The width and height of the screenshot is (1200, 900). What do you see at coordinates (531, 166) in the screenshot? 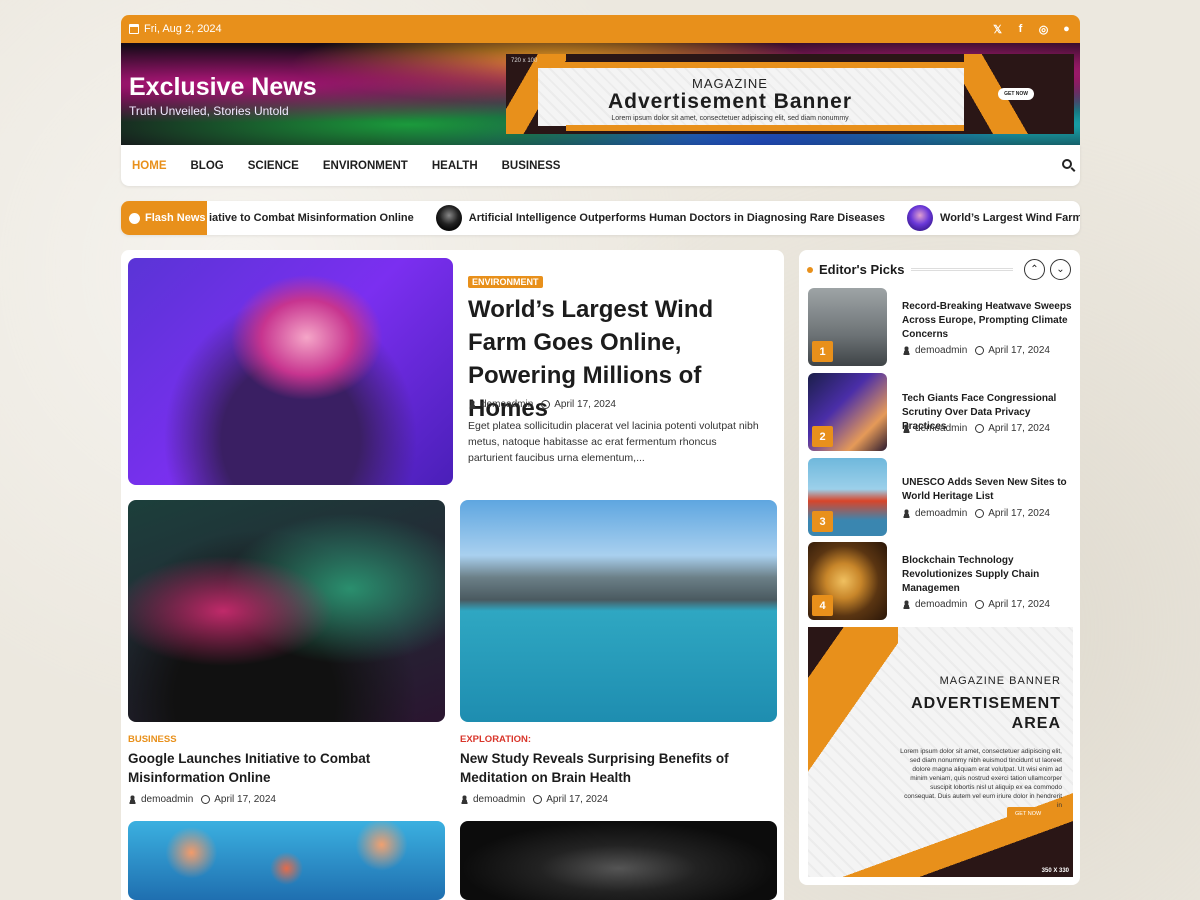
I see `nav-item-business: BUSINESS` at bounding box center [531, 166].